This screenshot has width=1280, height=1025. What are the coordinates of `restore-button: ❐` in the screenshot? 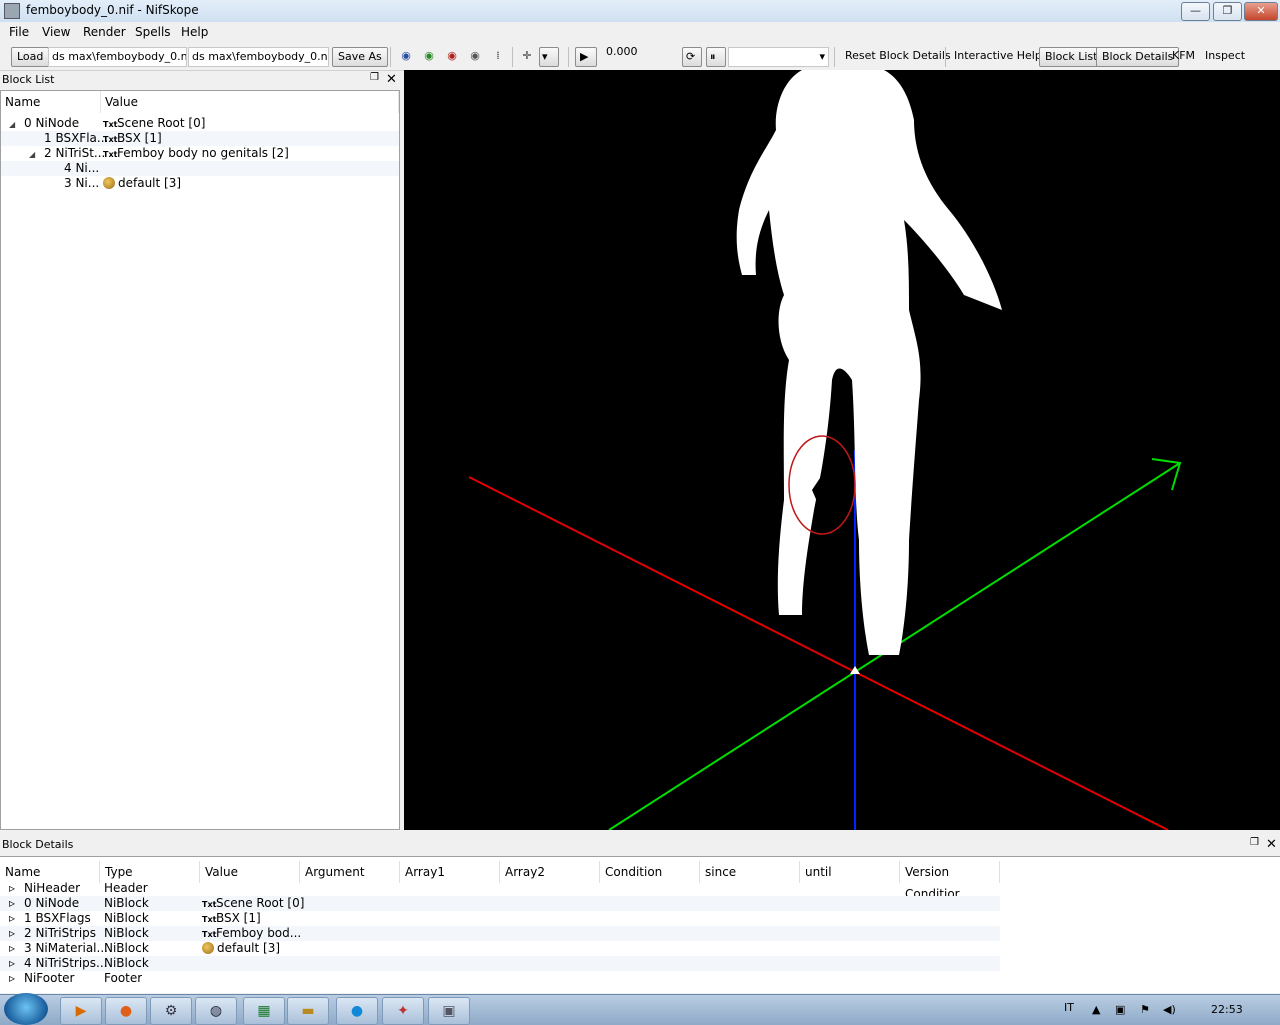 It's located at (1227, 11).